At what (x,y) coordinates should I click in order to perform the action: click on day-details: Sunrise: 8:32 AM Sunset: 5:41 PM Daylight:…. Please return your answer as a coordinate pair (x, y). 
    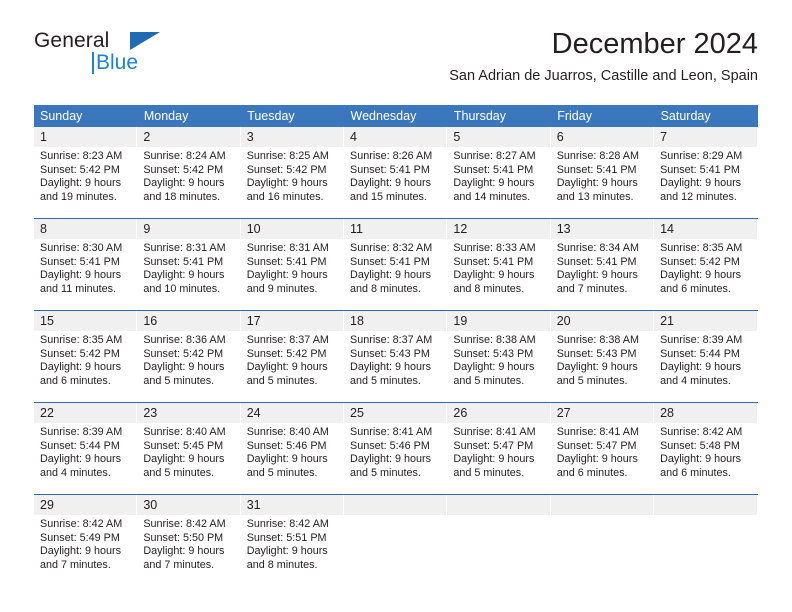
    Looking at the image, I should click on (395, 267).